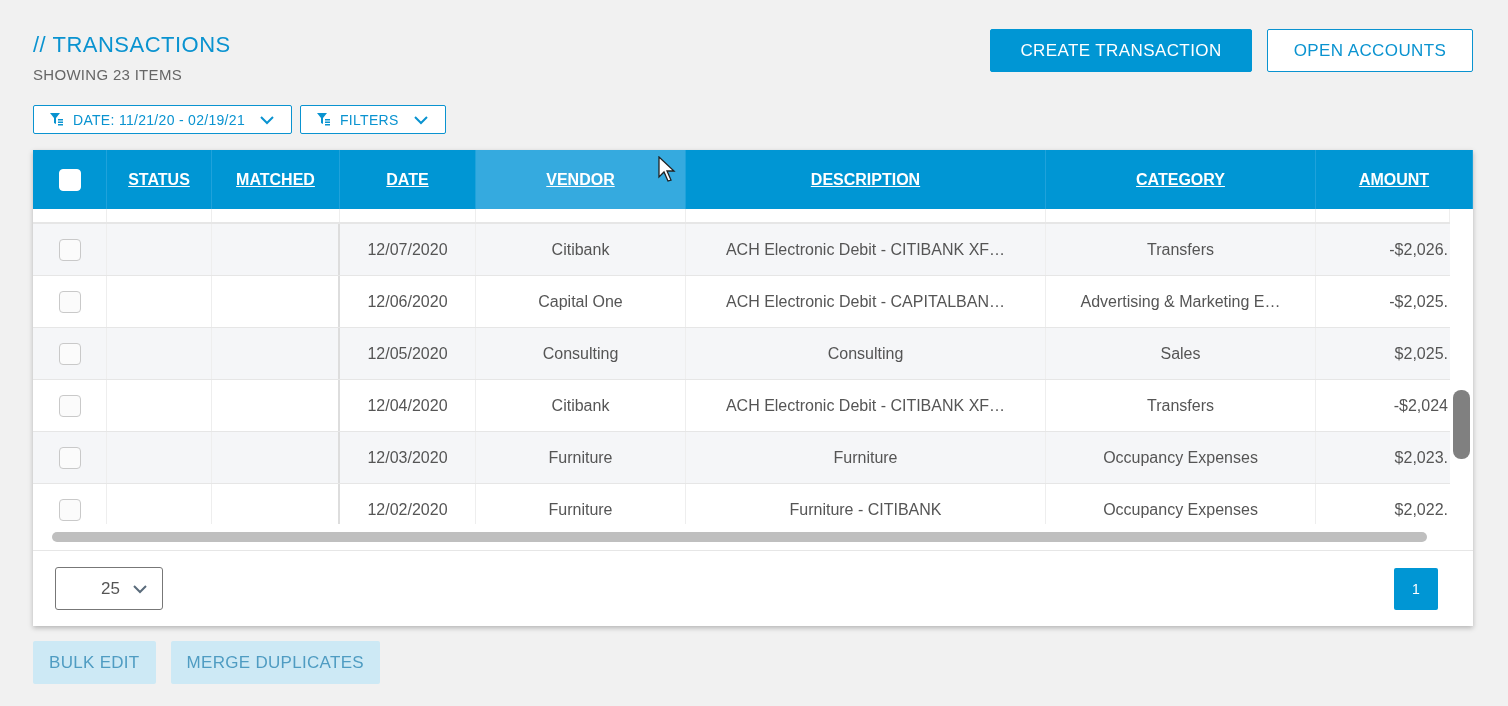 This screenshot has width=1508, height=706. I want to click on column-header: STATUS, so click(159, 179).